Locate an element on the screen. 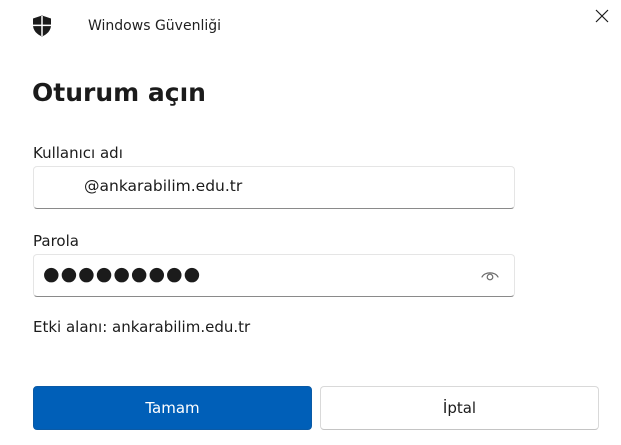 The image size is (621, 445). password-field: ●●●●●●●●● is located at coordinates (274, 275).